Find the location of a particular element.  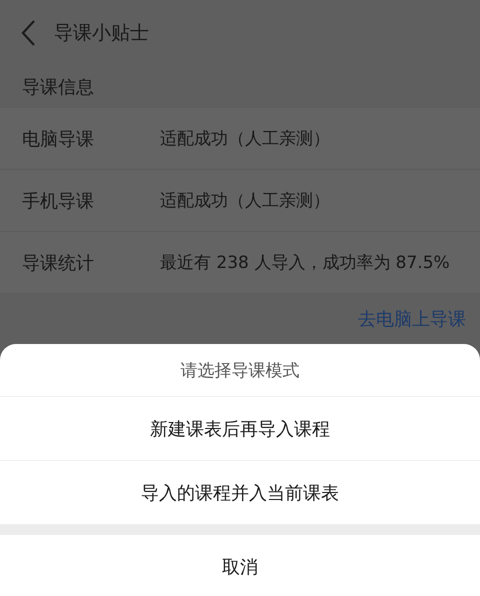

row-label: 电脑导课 is located at coordinates (58, 139).